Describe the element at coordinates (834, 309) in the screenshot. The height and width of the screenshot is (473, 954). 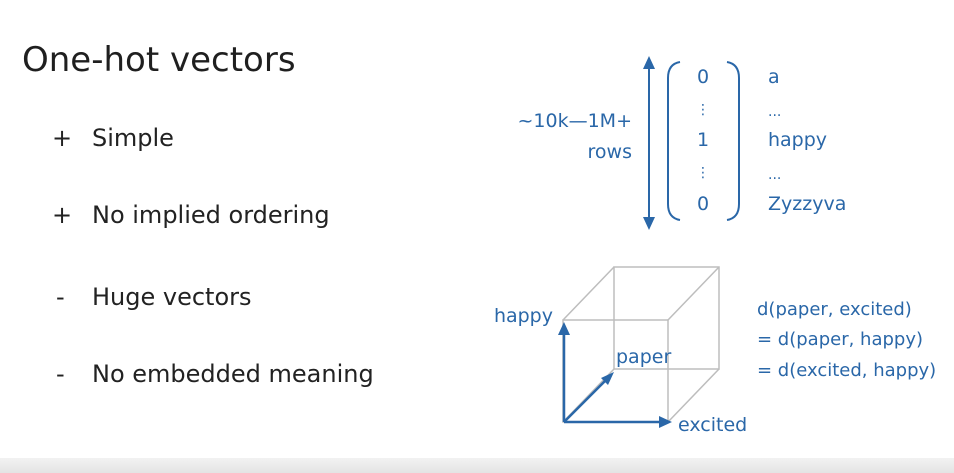
I see `distance-line: d(paper, excited)` at that location.